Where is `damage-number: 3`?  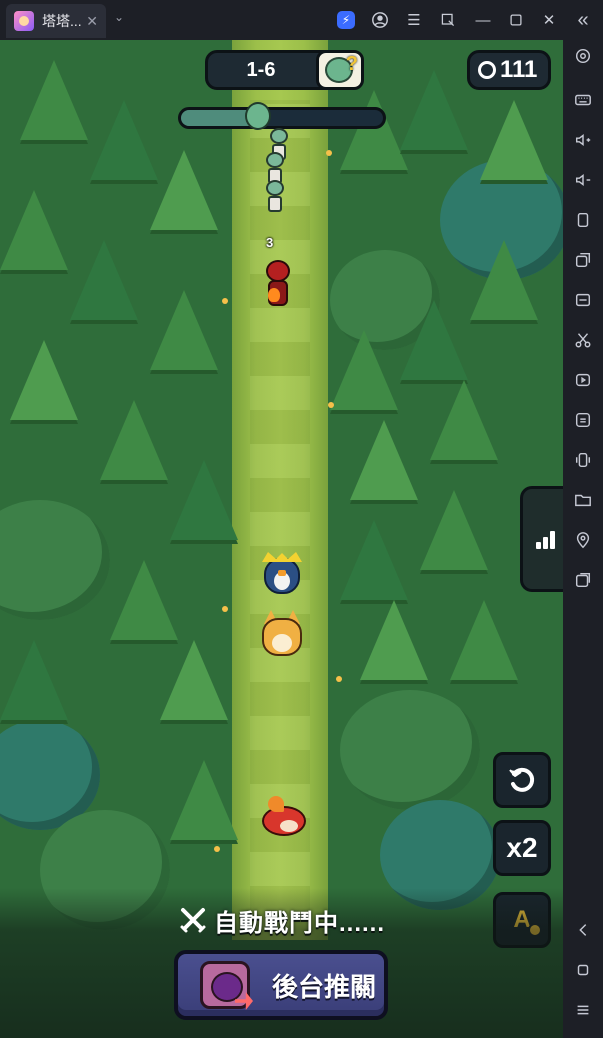
damage-number: 3 is located at coordinates (270, 242).